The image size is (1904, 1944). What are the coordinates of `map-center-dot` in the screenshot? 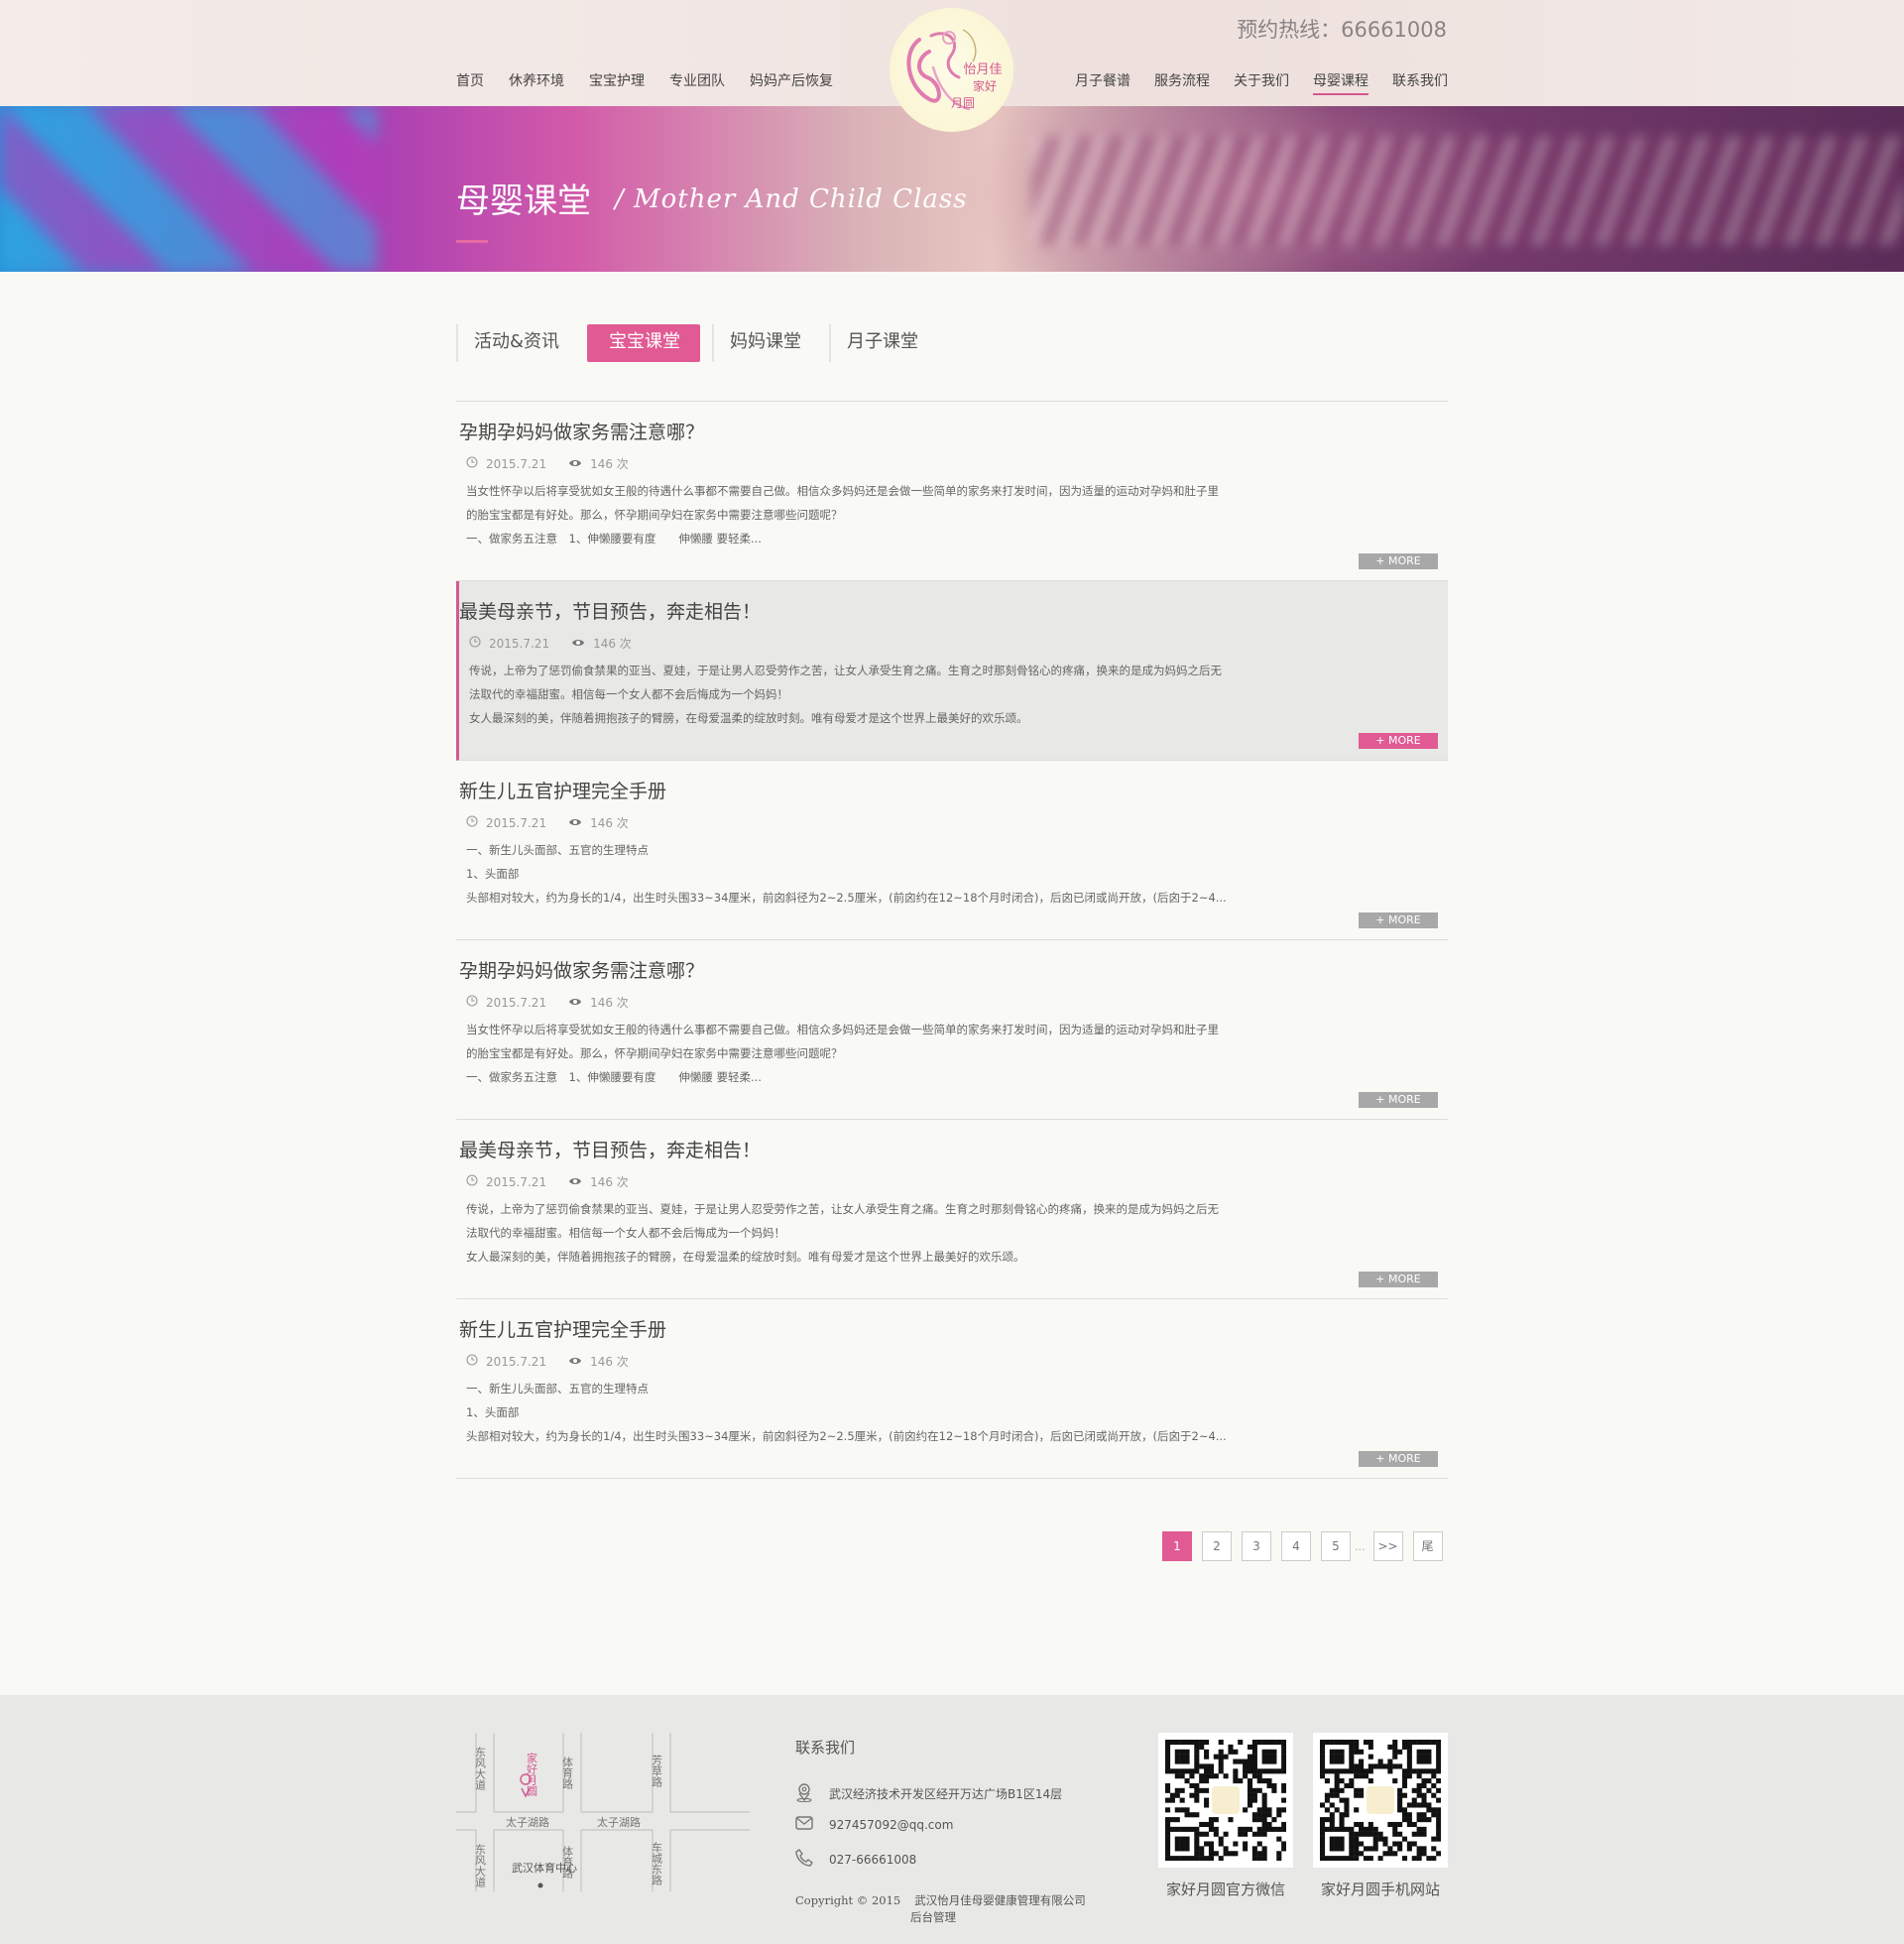 It's located at (540, 1885).